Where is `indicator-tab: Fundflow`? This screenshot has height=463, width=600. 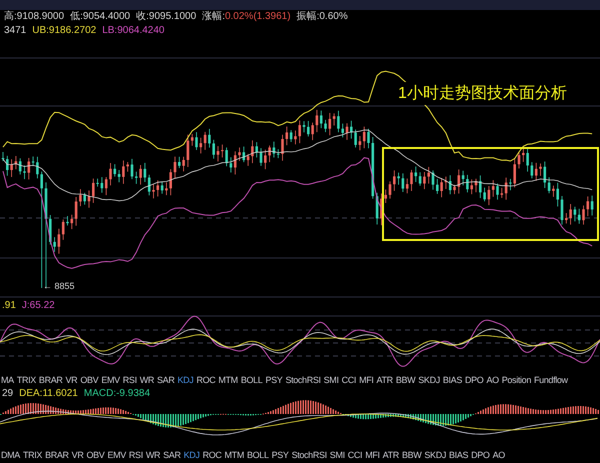
indicator-tab: Fundflow is located at coordinates (551, 380).